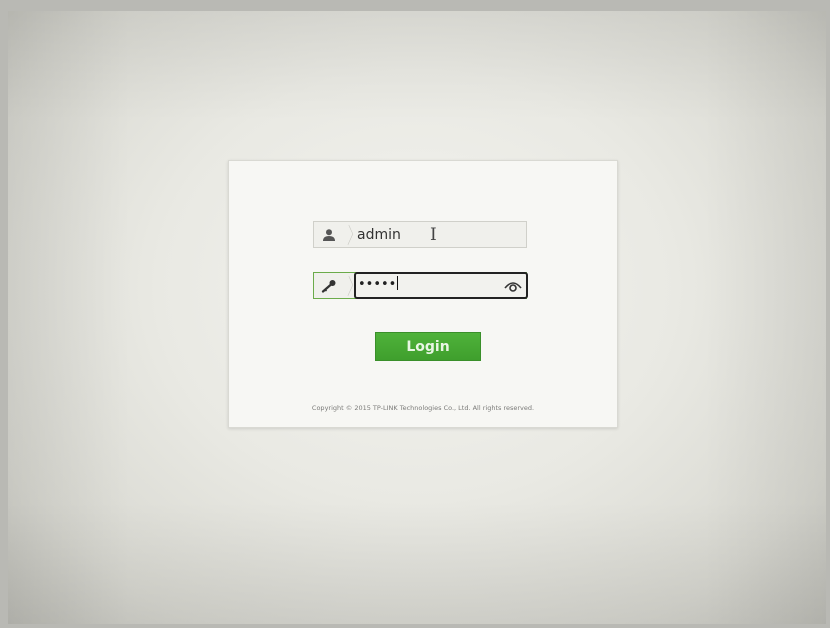 This screenshot has width=830, height=628. Describe the element at coordinates (420, 234) in the screenshot. I see `username-field: admin I` at that location.